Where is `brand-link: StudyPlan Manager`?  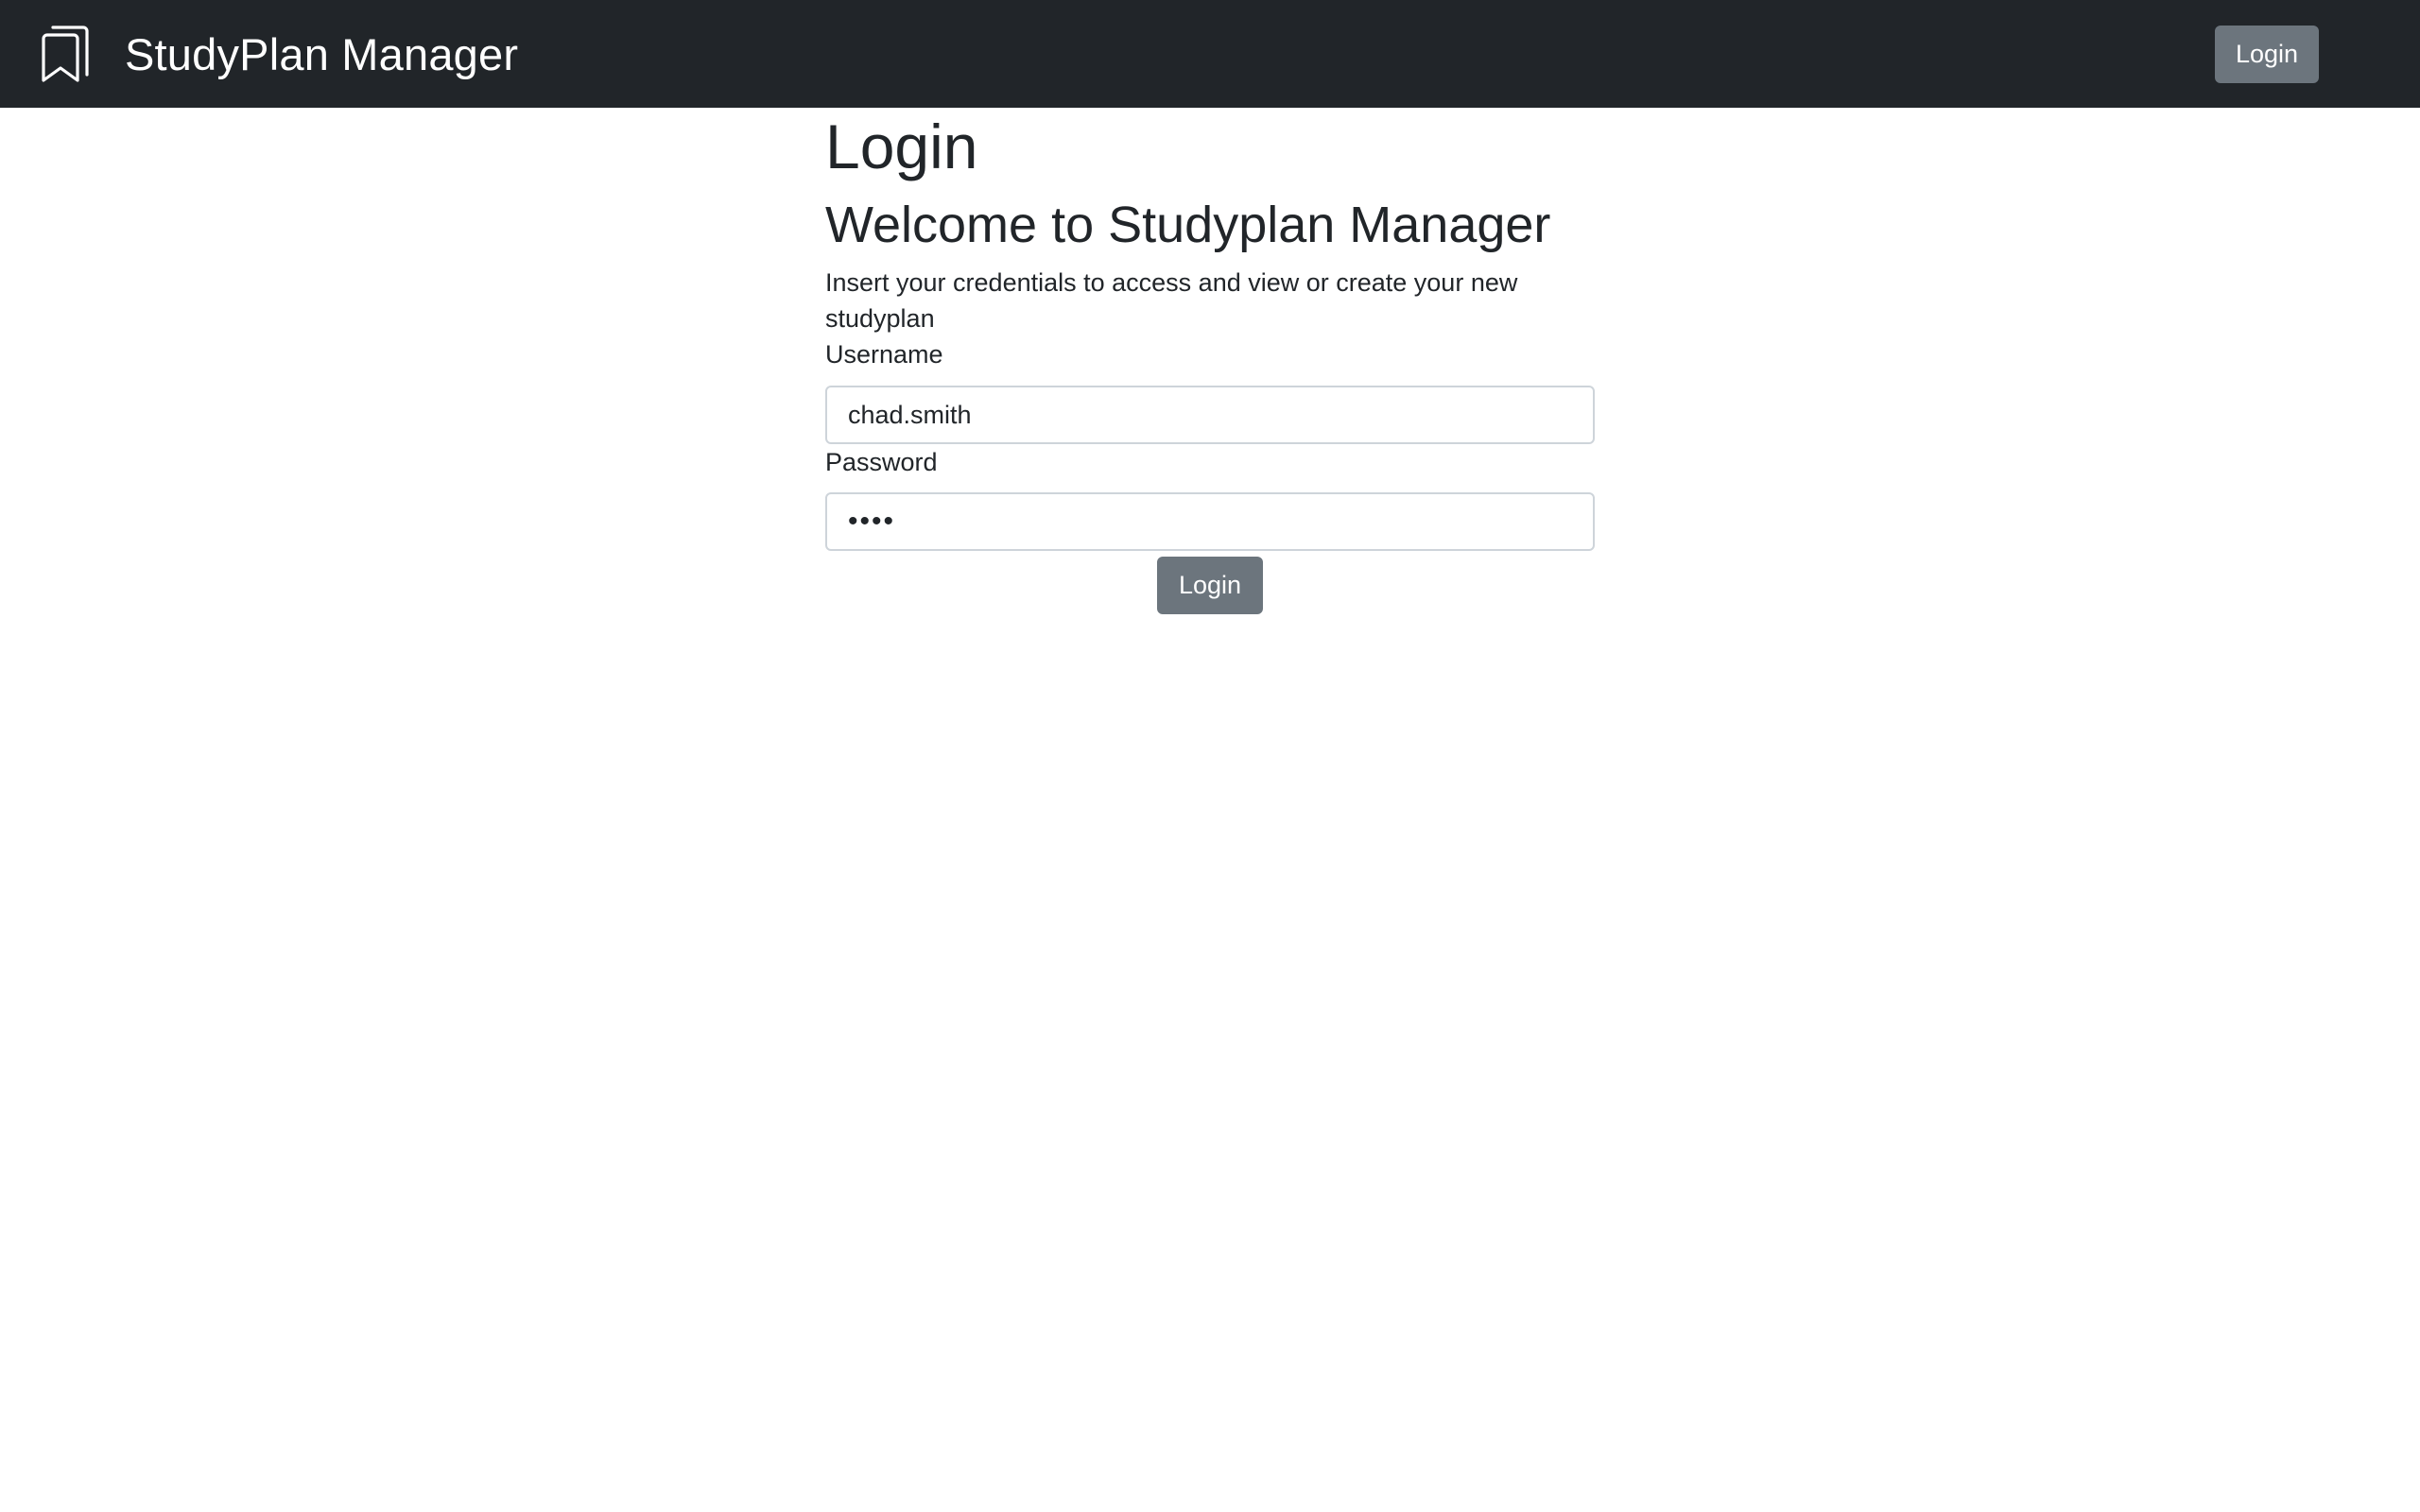 brand-link: StudyPlan Manager is located at coordinates (279, 54).